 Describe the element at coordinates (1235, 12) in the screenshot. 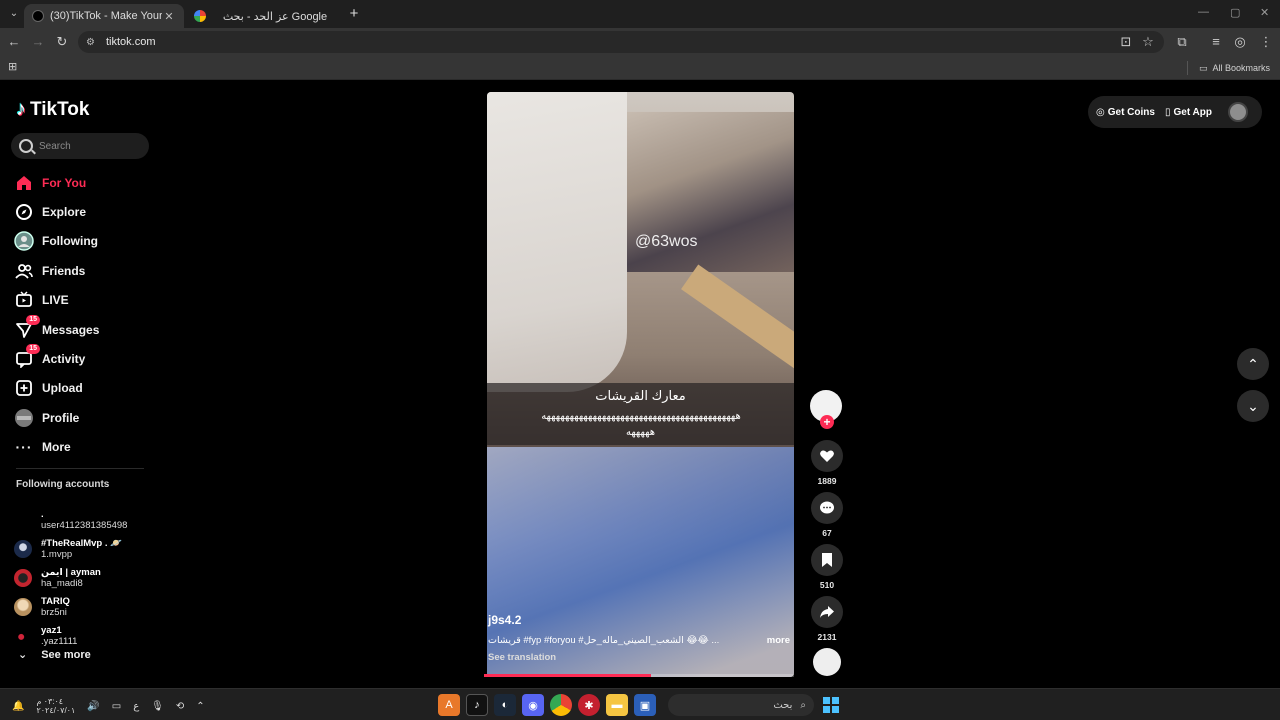

I see `maximize-icon: ▢` at that location.